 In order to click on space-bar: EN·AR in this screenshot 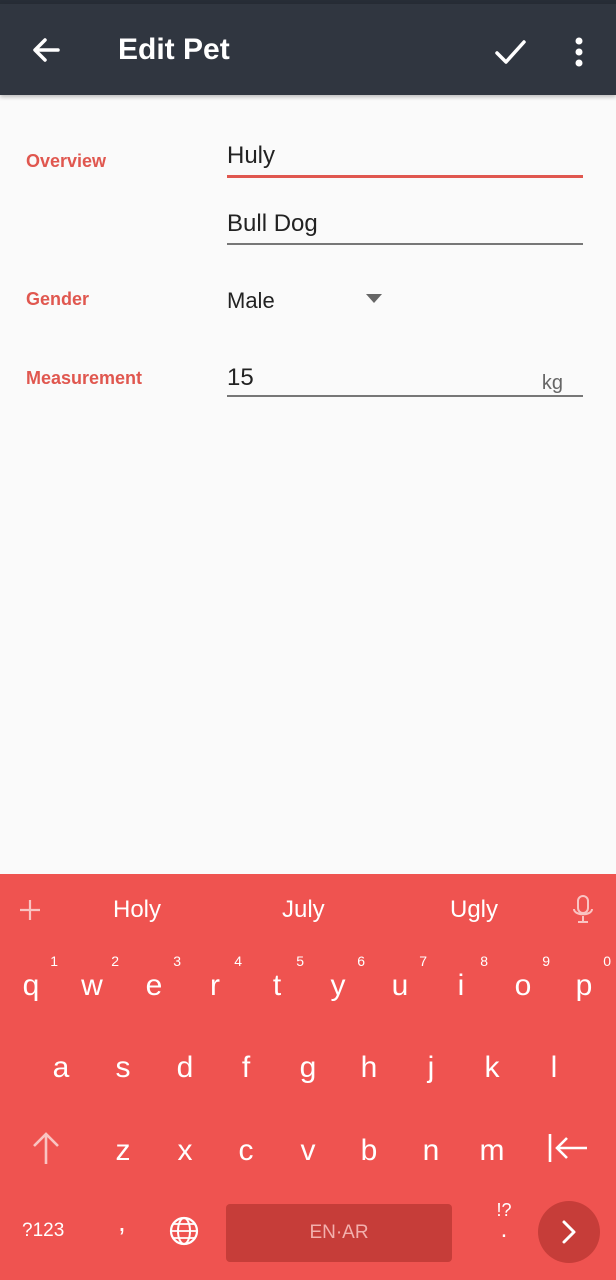, I will do `click(339, 1233)`.